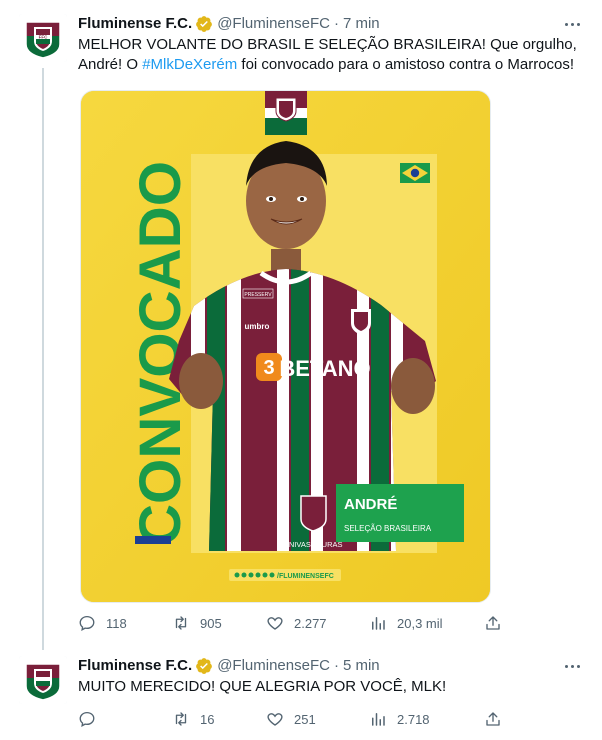  Describe the element at coordinates (116, 623) in the screenshot. I see `reply-count: 118` at that location.